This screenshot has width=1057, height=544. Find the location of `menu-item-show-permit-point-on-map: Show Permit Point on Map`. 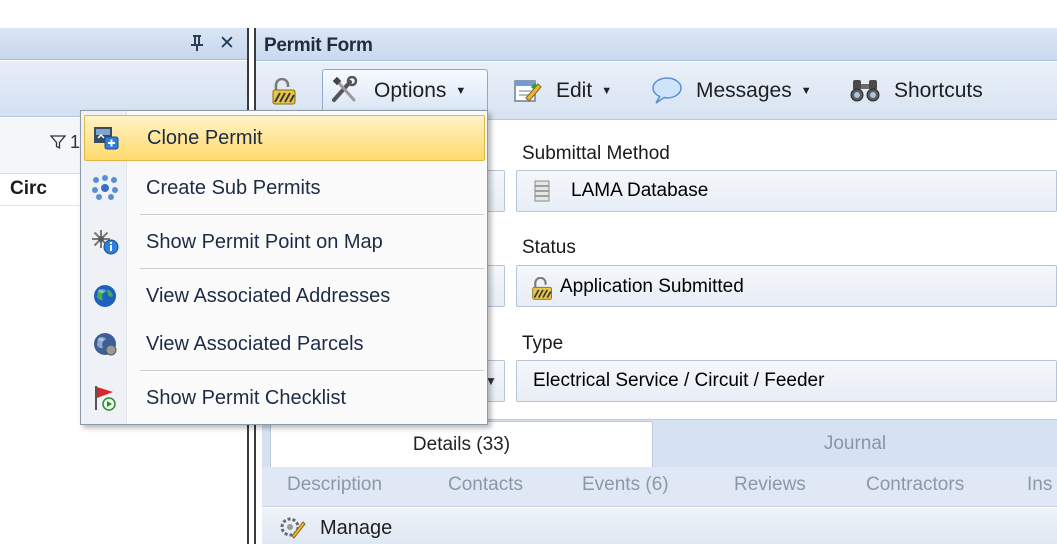

menu-item-show-permit-point-on-map: Show Permit Point on Map is located at coordinates (284, 242).